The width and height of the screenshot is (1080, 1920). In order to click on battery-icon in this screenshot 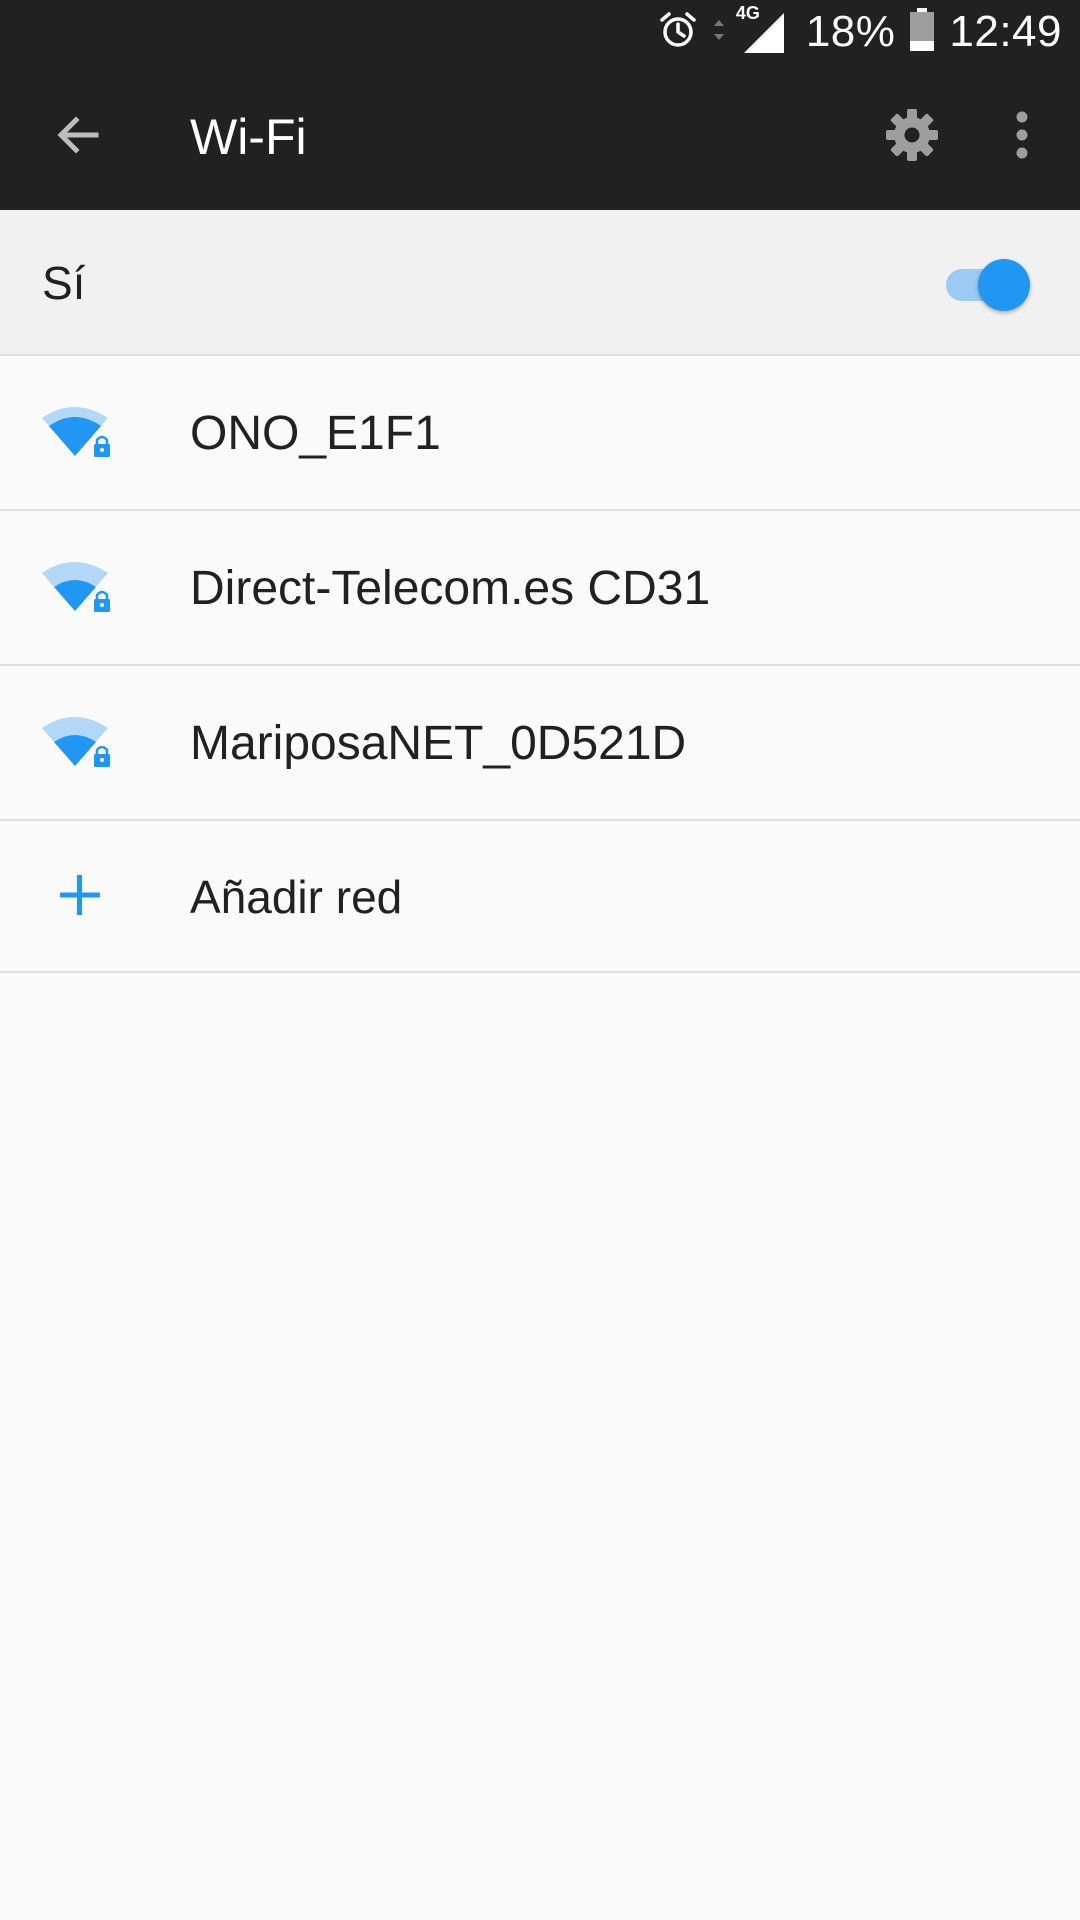, I will do `click(922, 32)`.